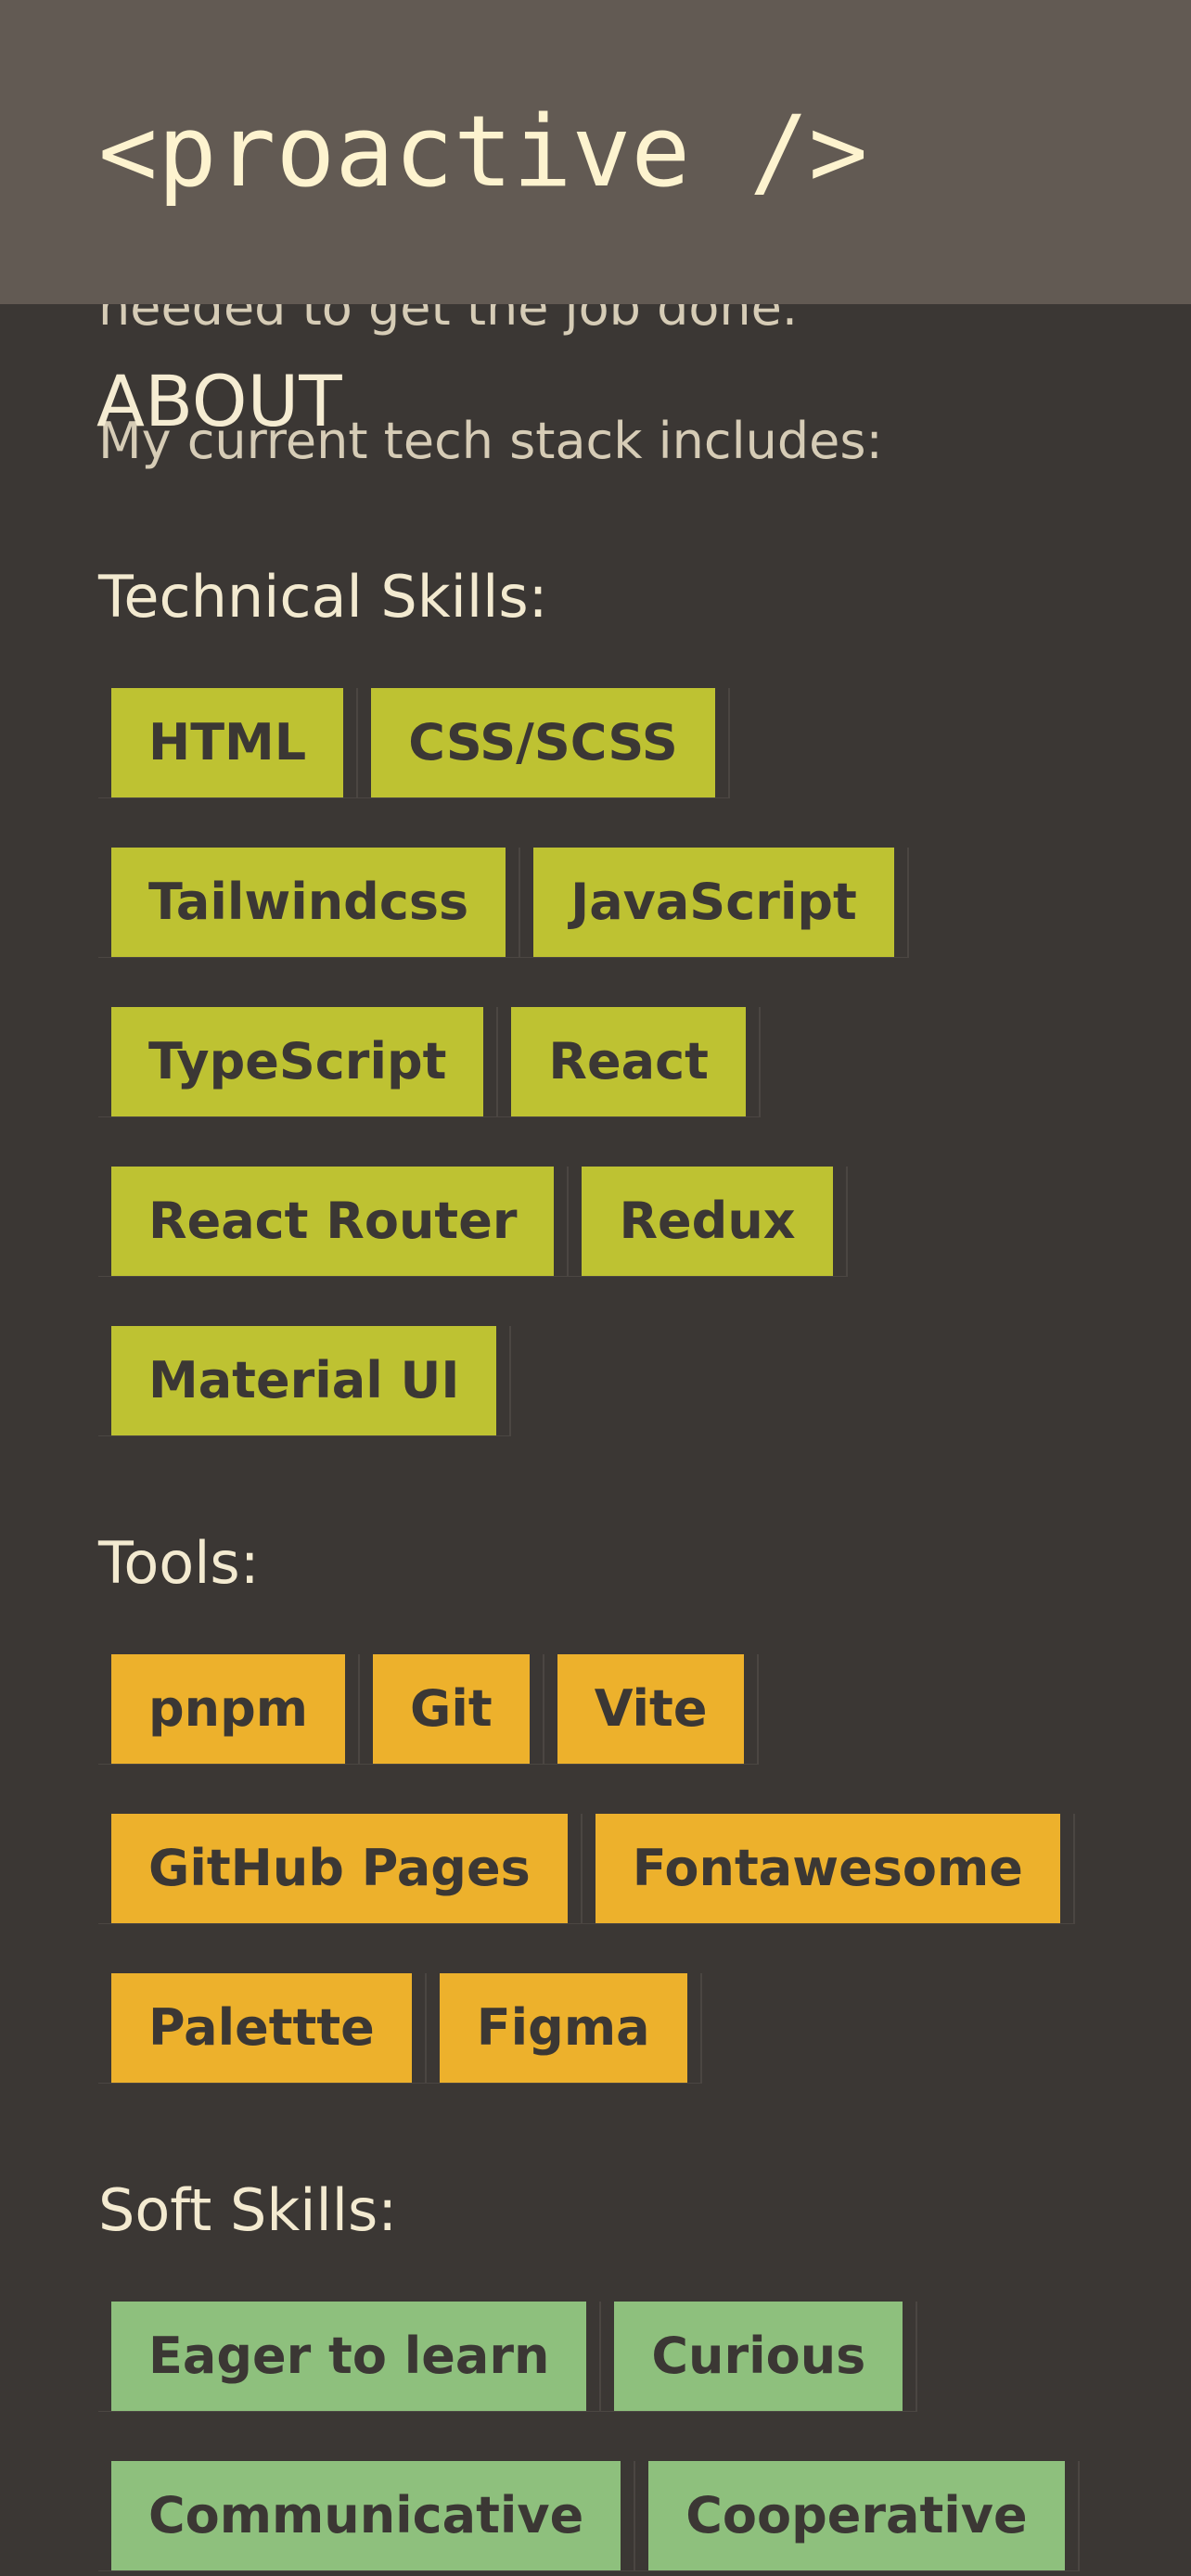  I want to click on tool-tag-fontawesome: Fontawesome, so click(835, 1868).